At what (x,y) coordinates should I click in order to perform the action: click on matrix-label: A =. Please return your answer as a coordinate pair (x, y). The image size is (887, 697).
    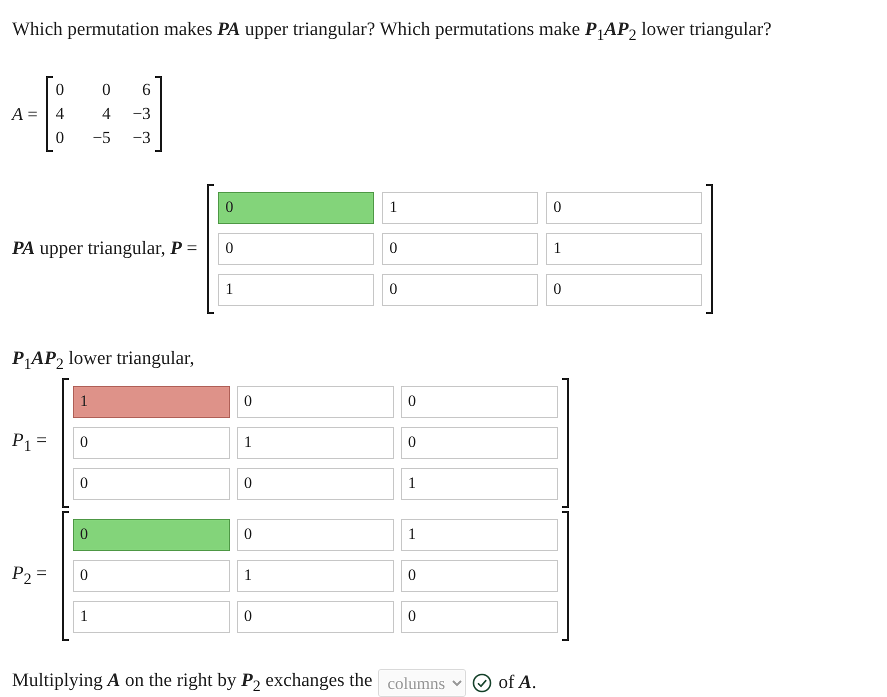
    Looking at the image, I should click on (25, 114).